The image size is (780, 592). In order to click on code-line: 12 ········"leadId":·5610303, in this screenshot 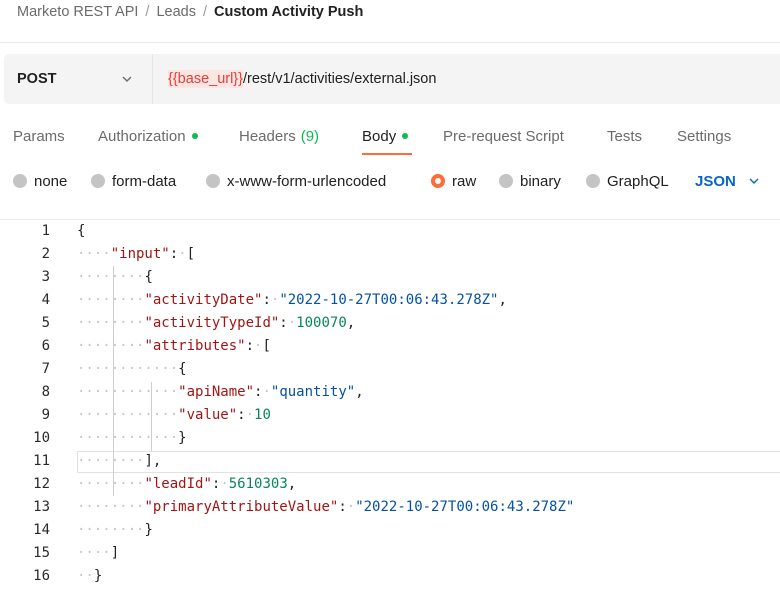, I will do `click(390, 484)`.